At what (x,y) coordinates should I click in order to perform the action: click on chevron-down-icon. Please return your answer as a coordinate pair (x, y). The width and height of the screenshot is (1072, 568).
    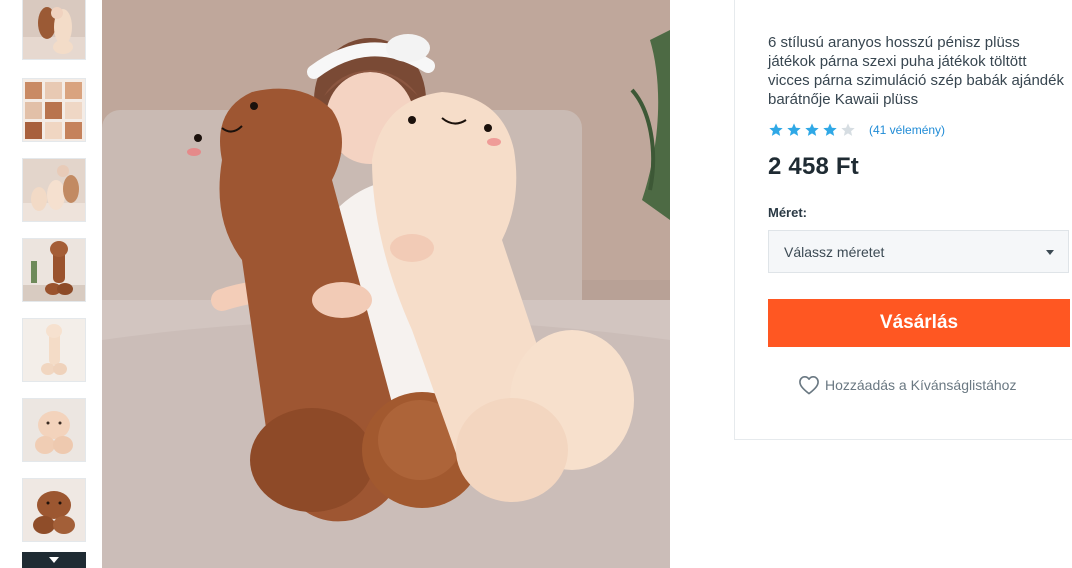
    Looking at the image, I should click on (54, 560).